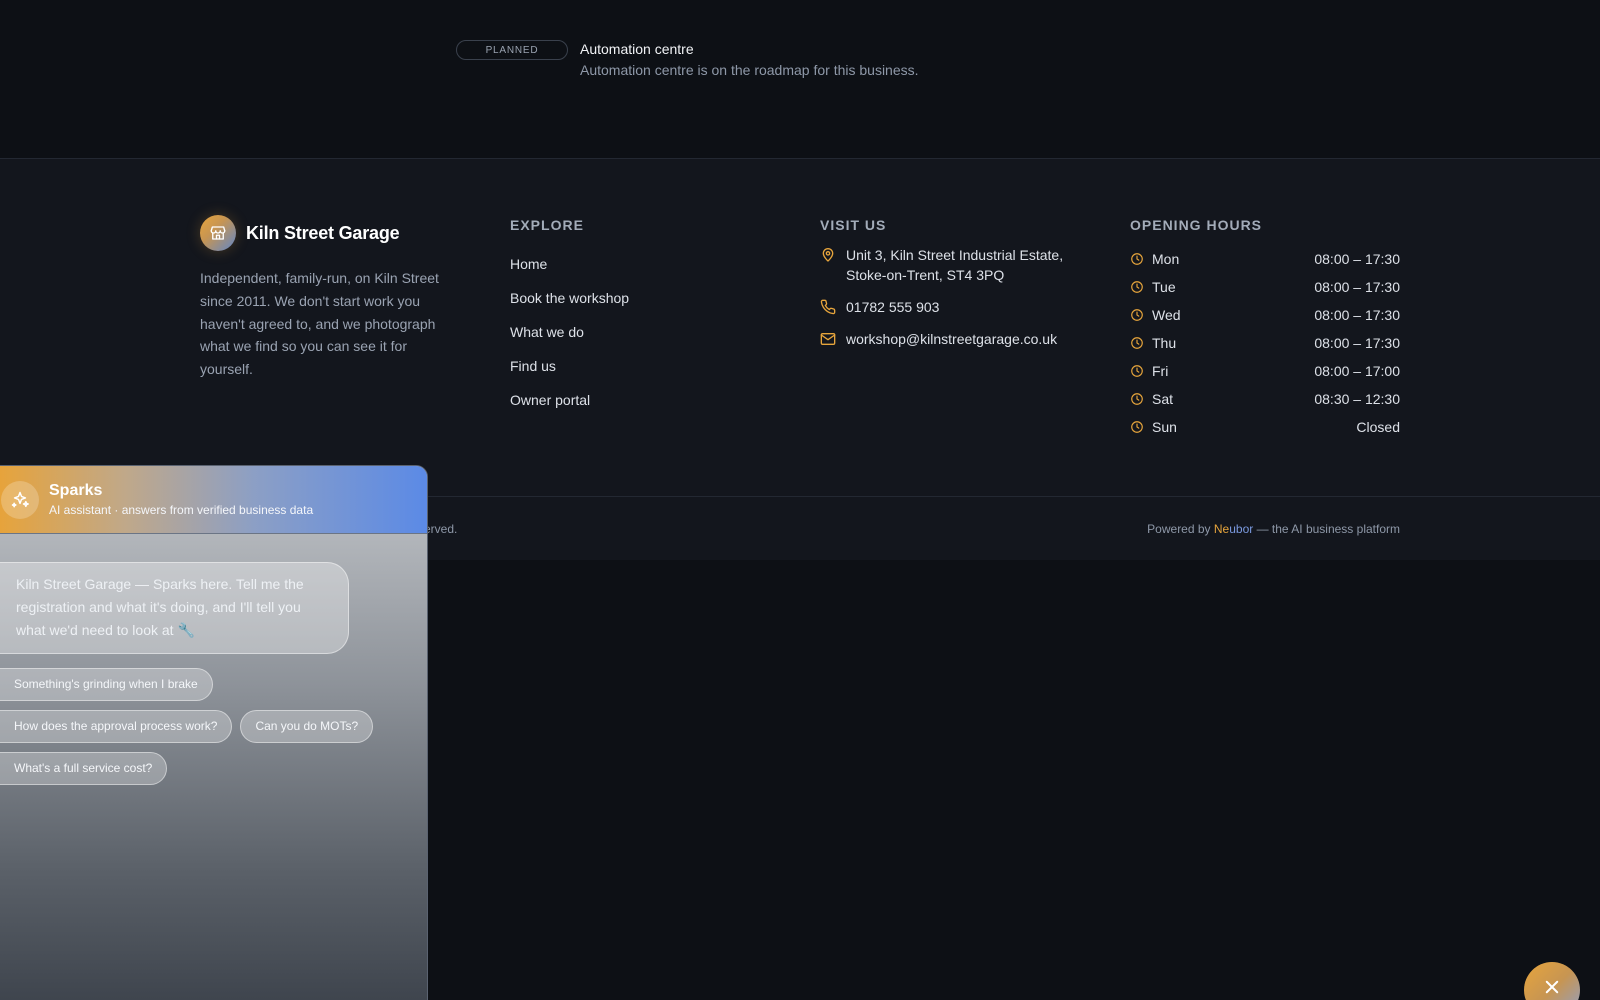  What do you see at coordinates (106, 685) in the screenshot?
I see `suggestion-chip: Something's grinding when I brake` at bounding box center [106, 685].